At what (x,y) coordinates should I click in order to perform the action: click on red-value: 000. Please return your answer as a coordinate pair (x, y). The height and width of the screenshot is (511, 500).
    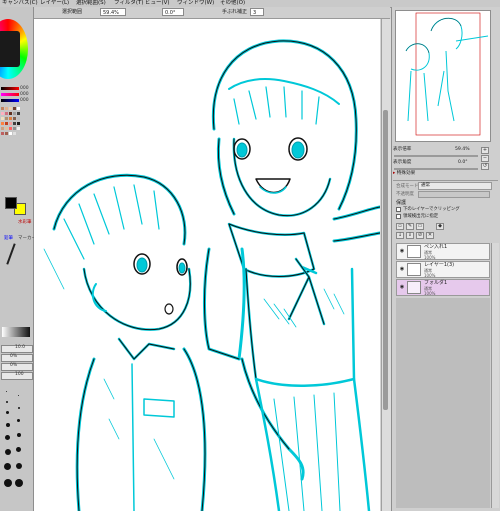
    Looking at the image, I should click on (24, 88).